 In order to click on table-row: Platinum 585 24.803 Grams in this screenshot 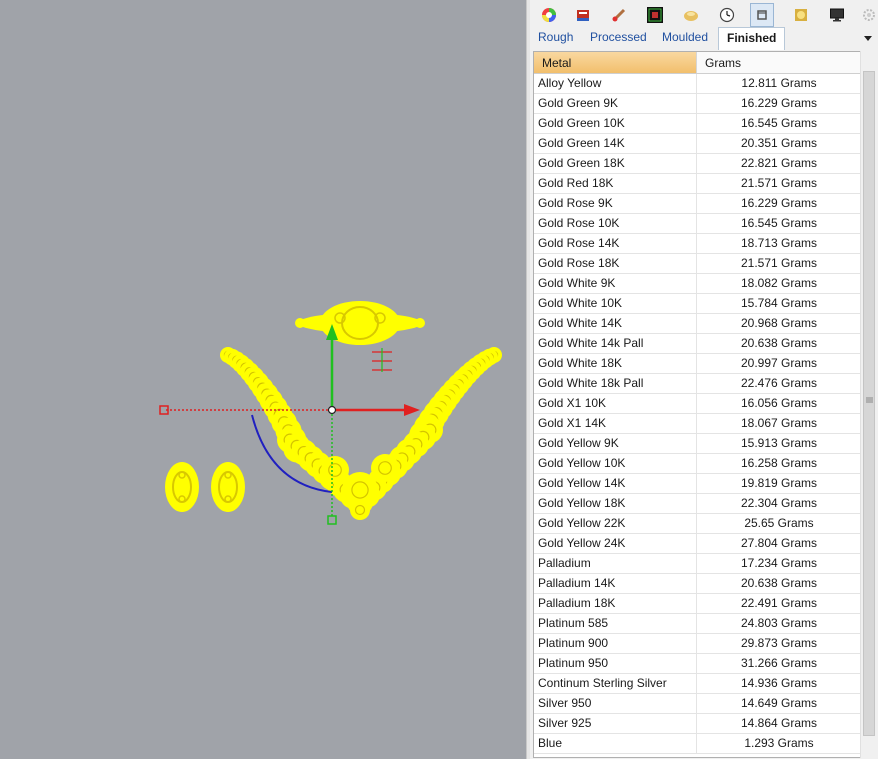, I will do `click(697, 624)`.